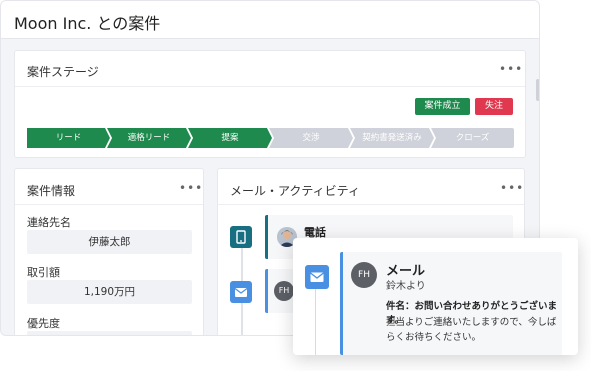 Image resolution: width=591 pixels, height=371 pixels. Describe the element at coordinates (315, 321) in the screenshot. I see `timeline-line` at that location.